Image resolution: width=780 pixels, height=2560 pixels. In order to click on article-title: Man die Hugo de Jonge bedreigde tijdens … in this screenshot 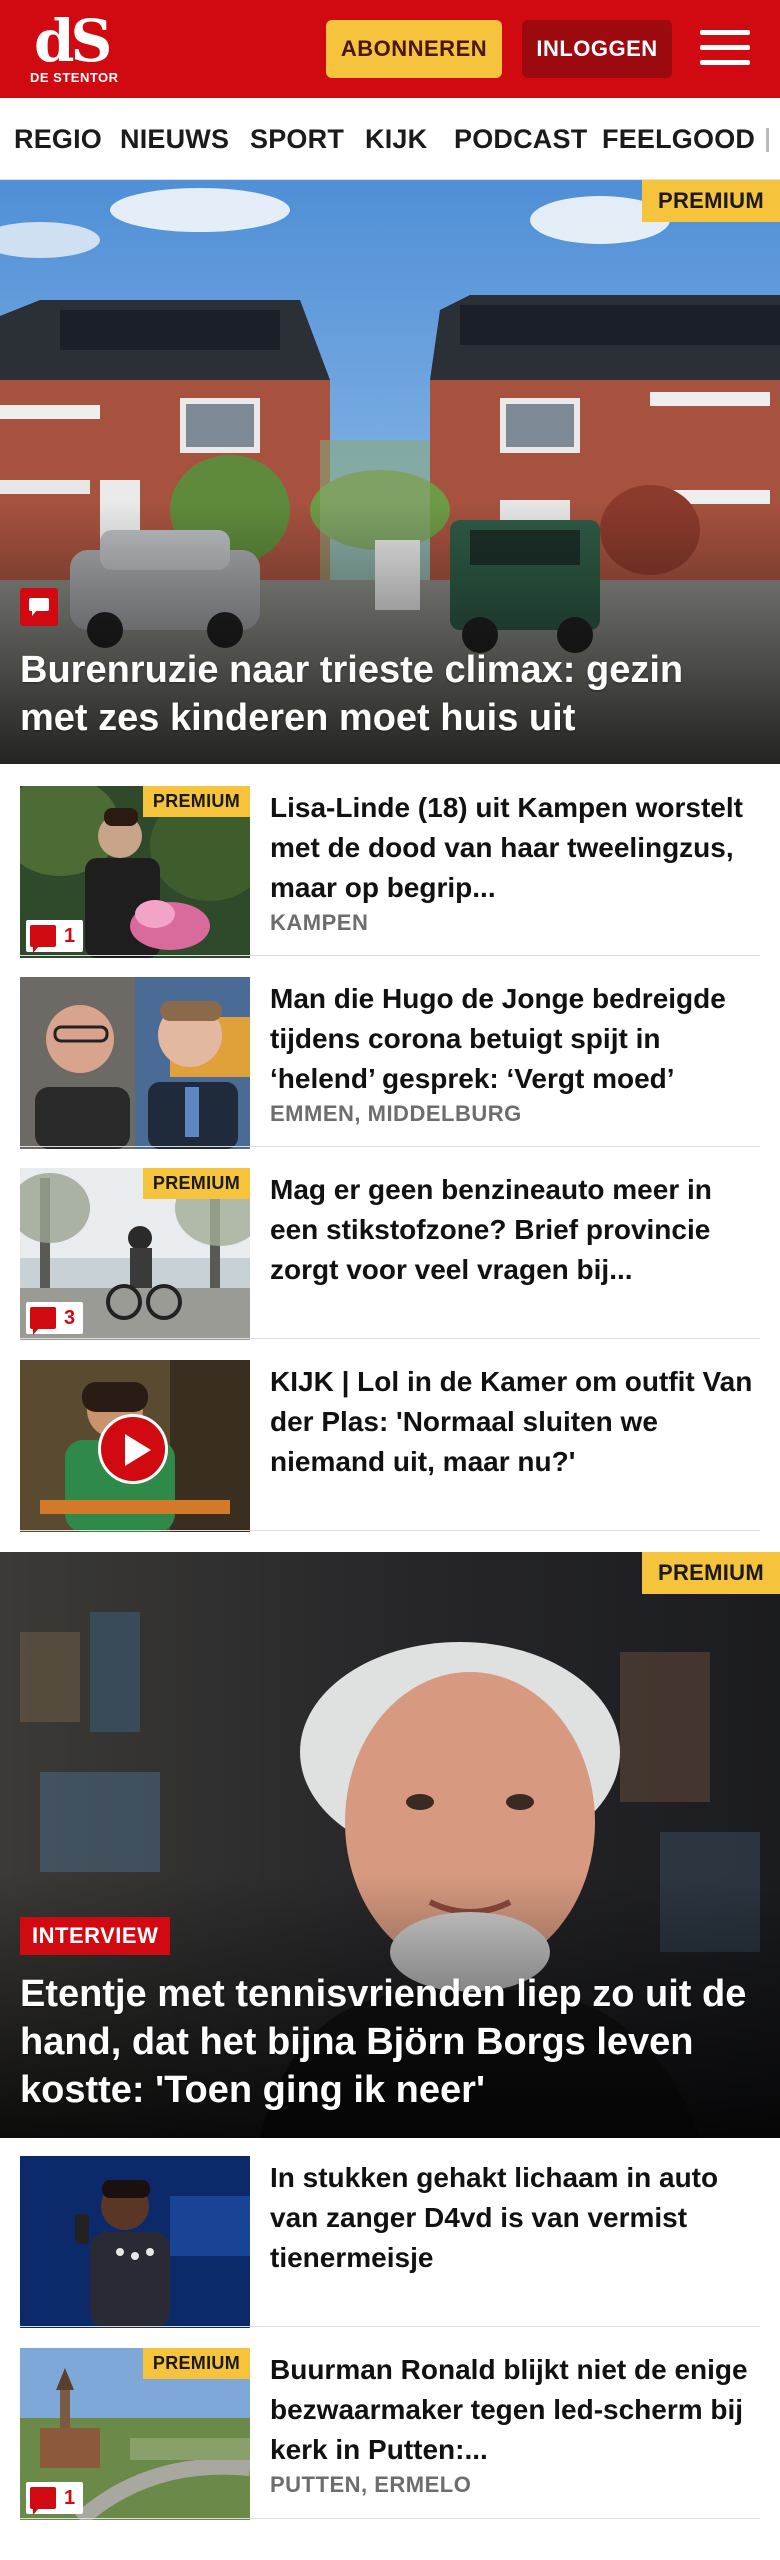, I will do `click(515, 1039)`.